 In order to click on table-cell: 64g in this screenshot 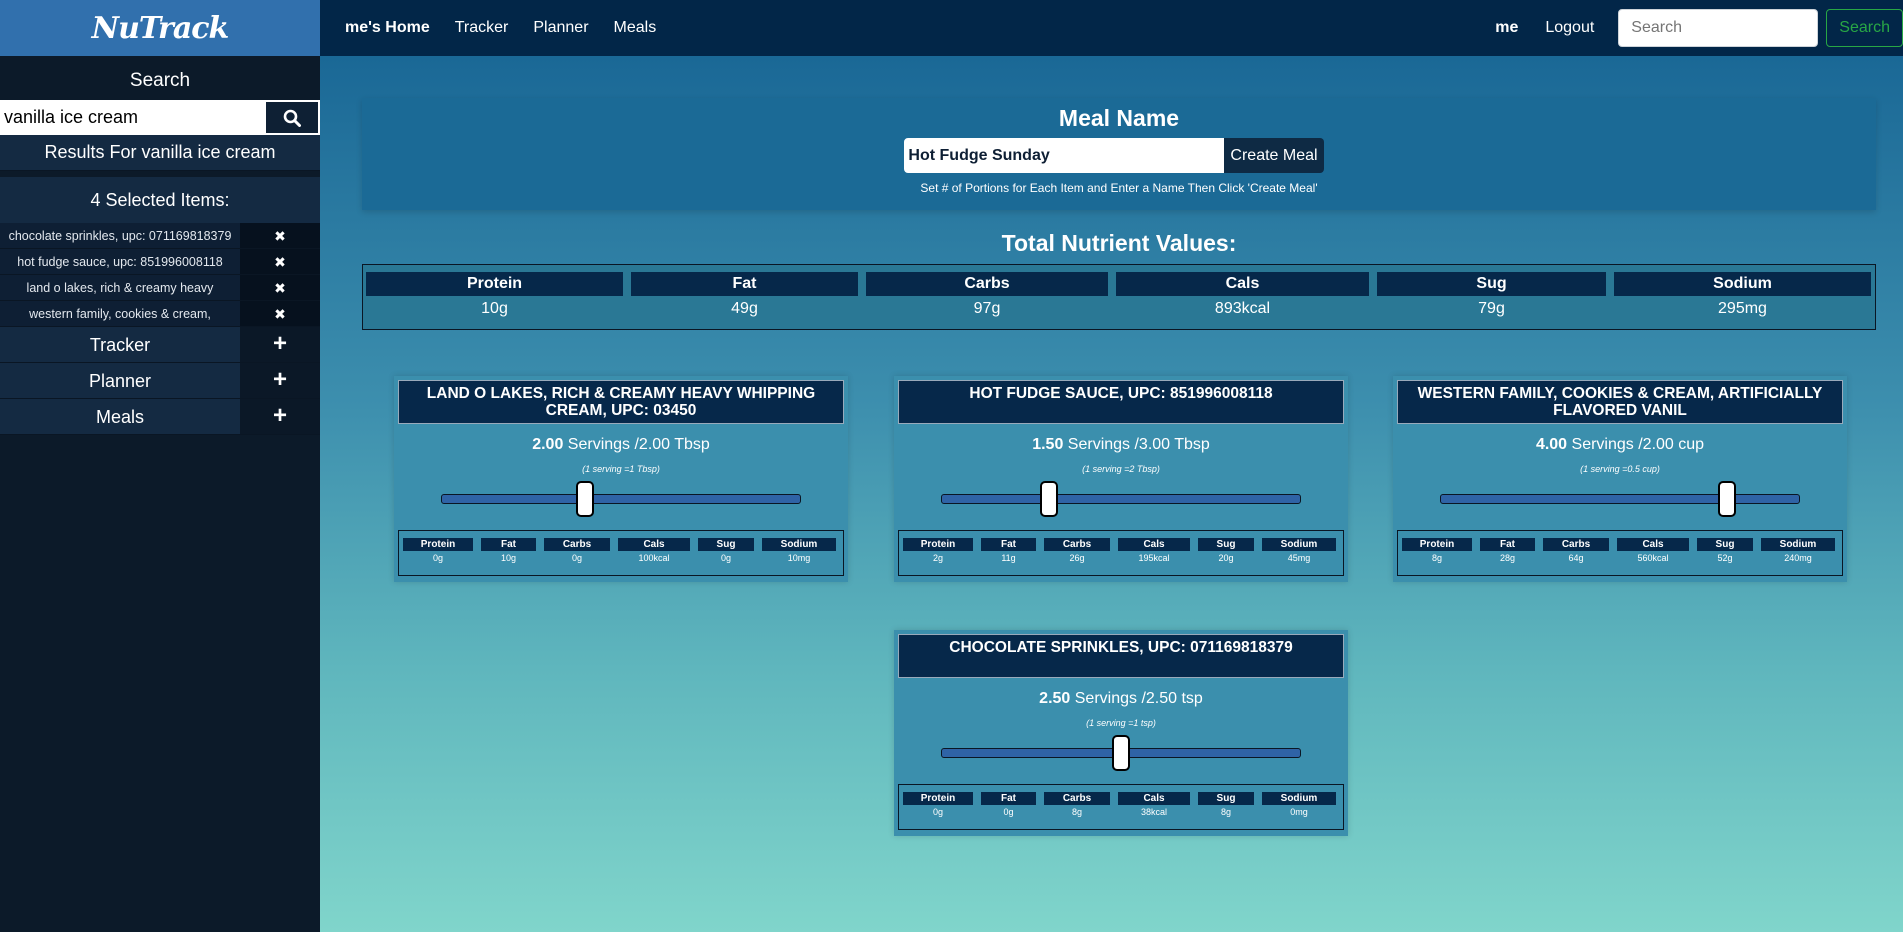, I will do `click(1576, 558)`.